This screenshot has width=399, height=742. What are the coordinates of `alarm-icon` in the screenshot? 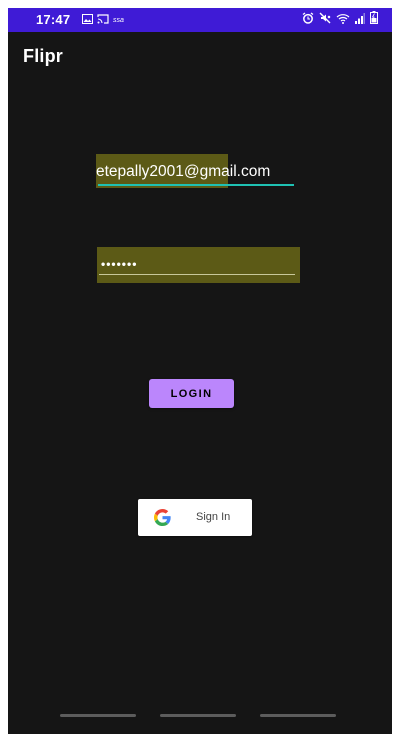 It's located at (308, 20).